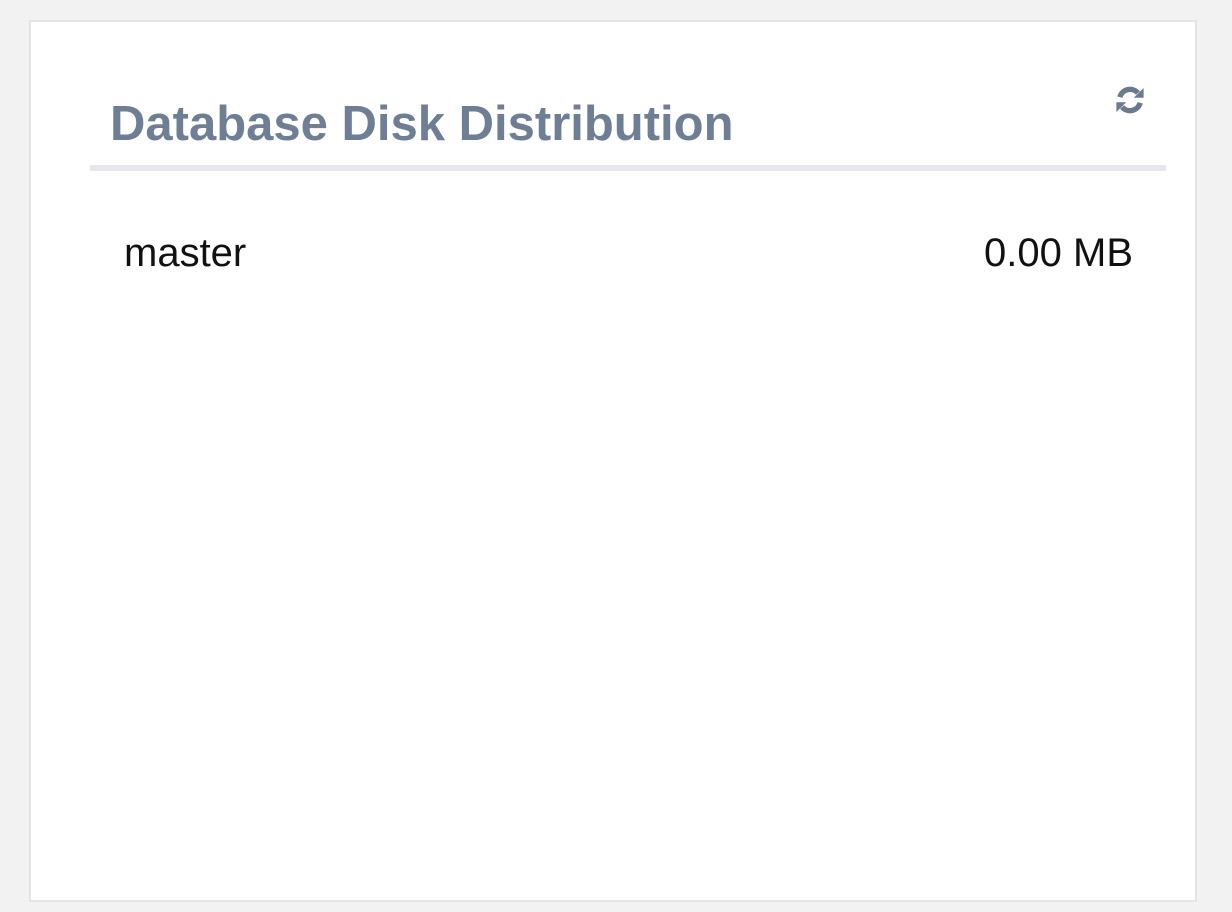 The width and height of the screenshot is (1232, 912). What do you see at coordinates (628, 168) in the screenshot?
I see `title-divider` at bounding box center [628, 168].